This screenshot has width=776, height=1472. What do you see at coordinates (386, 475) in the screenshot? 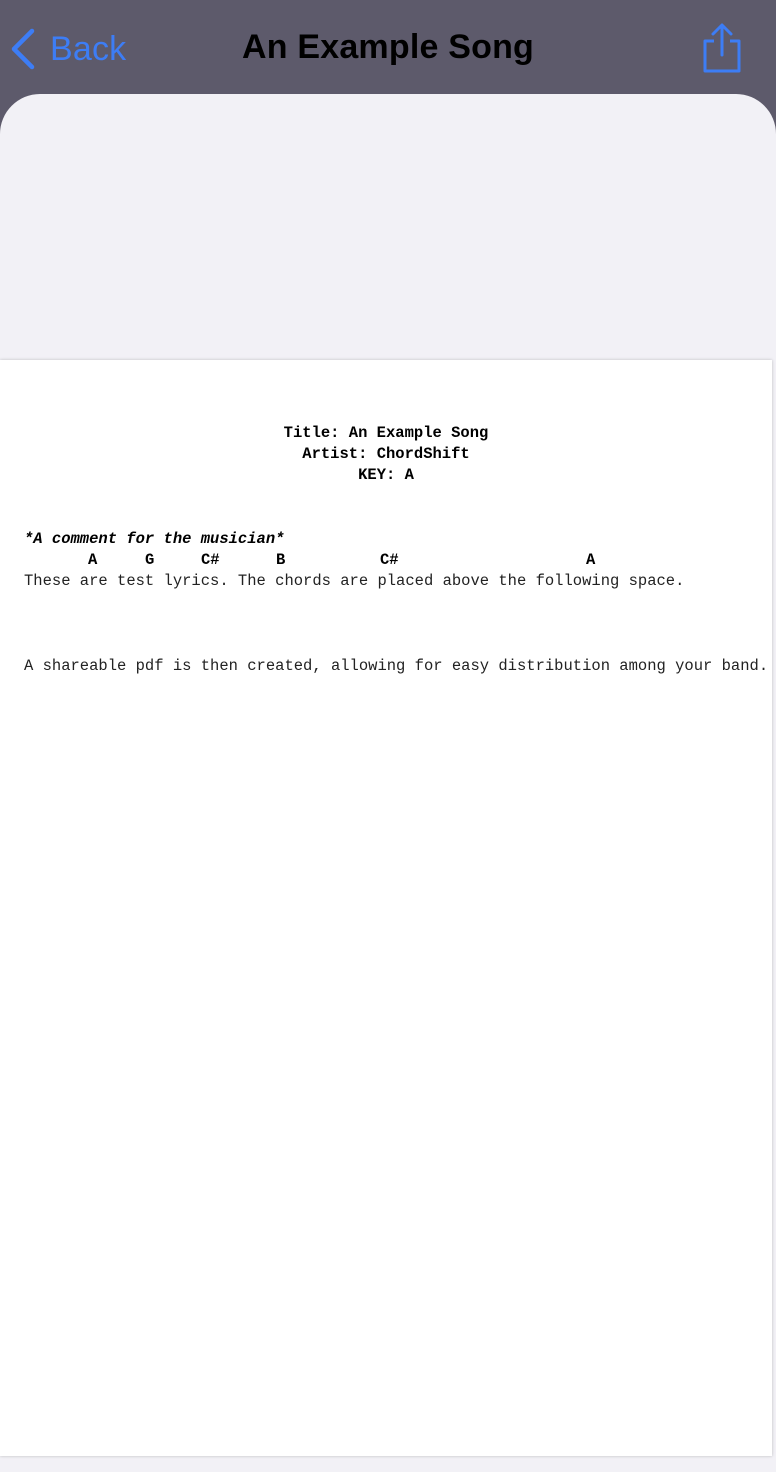
I see `key-line: KEY: A` at bounding box center [386, 475].